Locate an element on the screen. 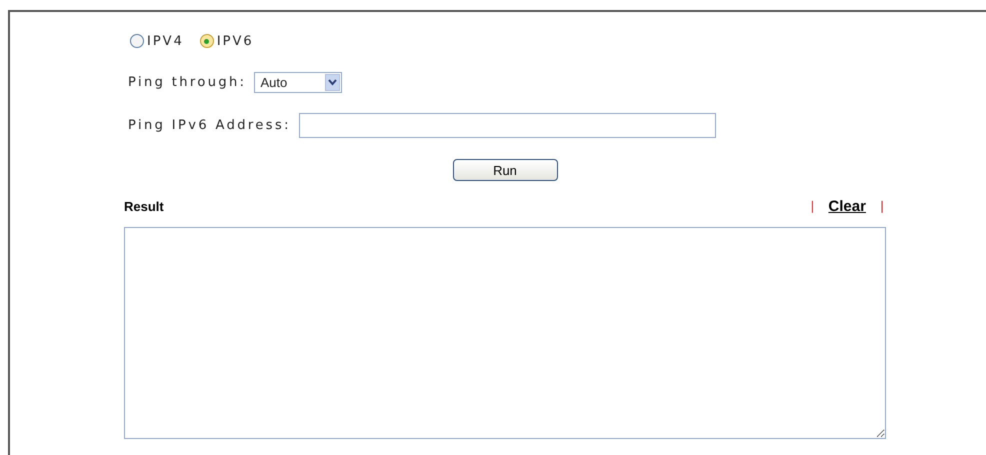  result-heading: Result is located at coordinates (144, 206).